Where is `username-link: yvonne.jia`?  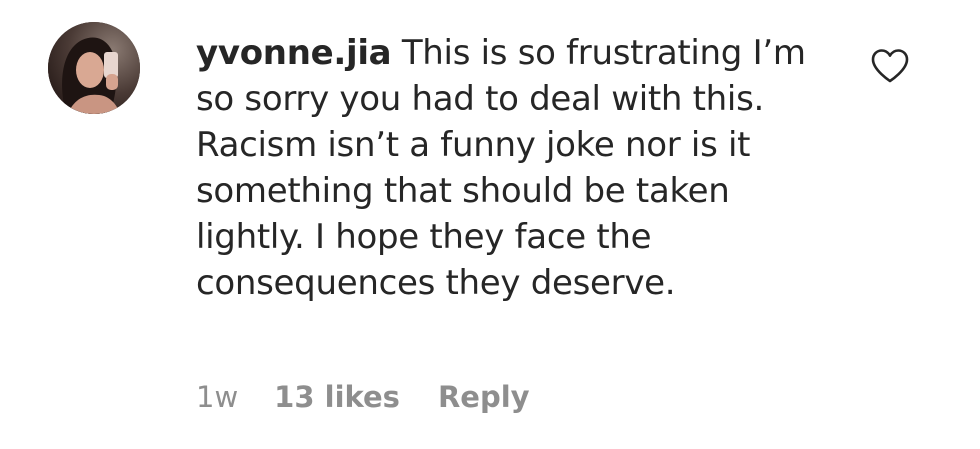 username-link: yvonne.jia is located at coordinates (294, 53).